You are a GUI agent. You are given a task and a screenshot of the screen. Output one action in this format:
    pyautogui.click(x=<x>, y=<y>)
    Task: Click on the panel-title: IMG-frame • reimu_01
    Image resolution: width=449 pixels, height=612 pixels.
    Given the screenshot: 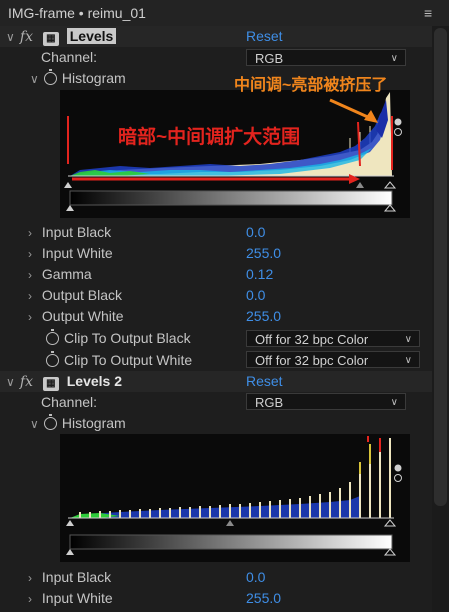 What is the action you would take?
    pyautogui.click(x=77, y=13)
    